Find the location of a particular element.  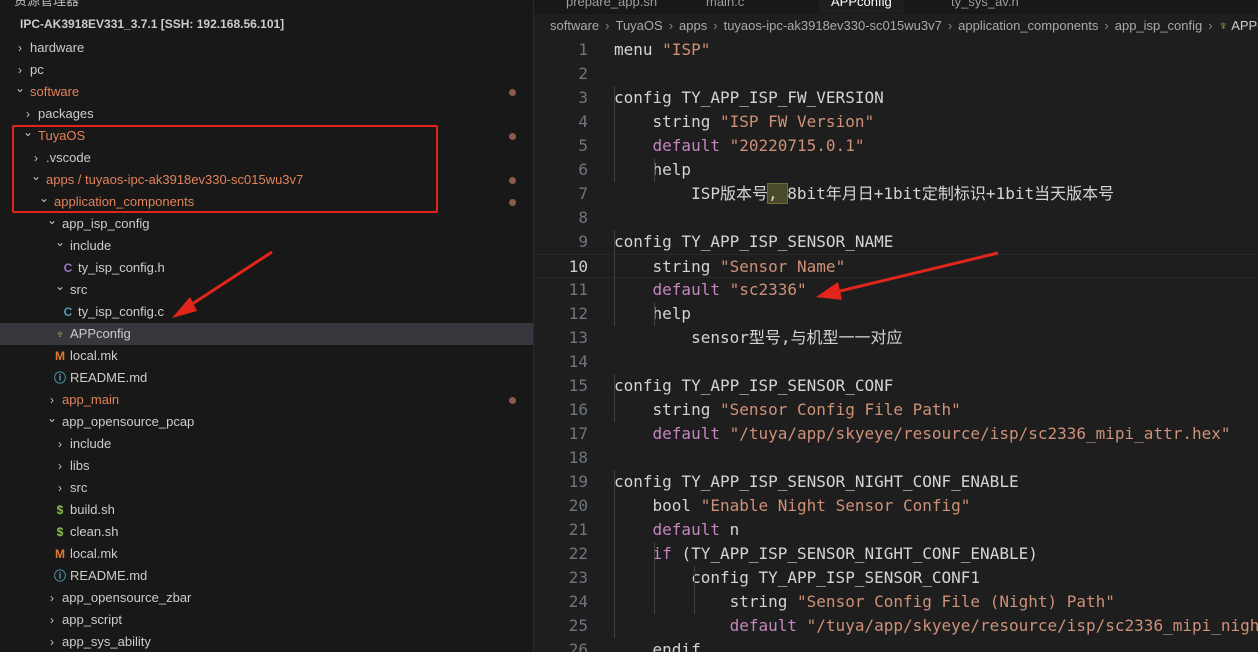

tree-item-hardware: › hardware is located at coordinates (266, 48).